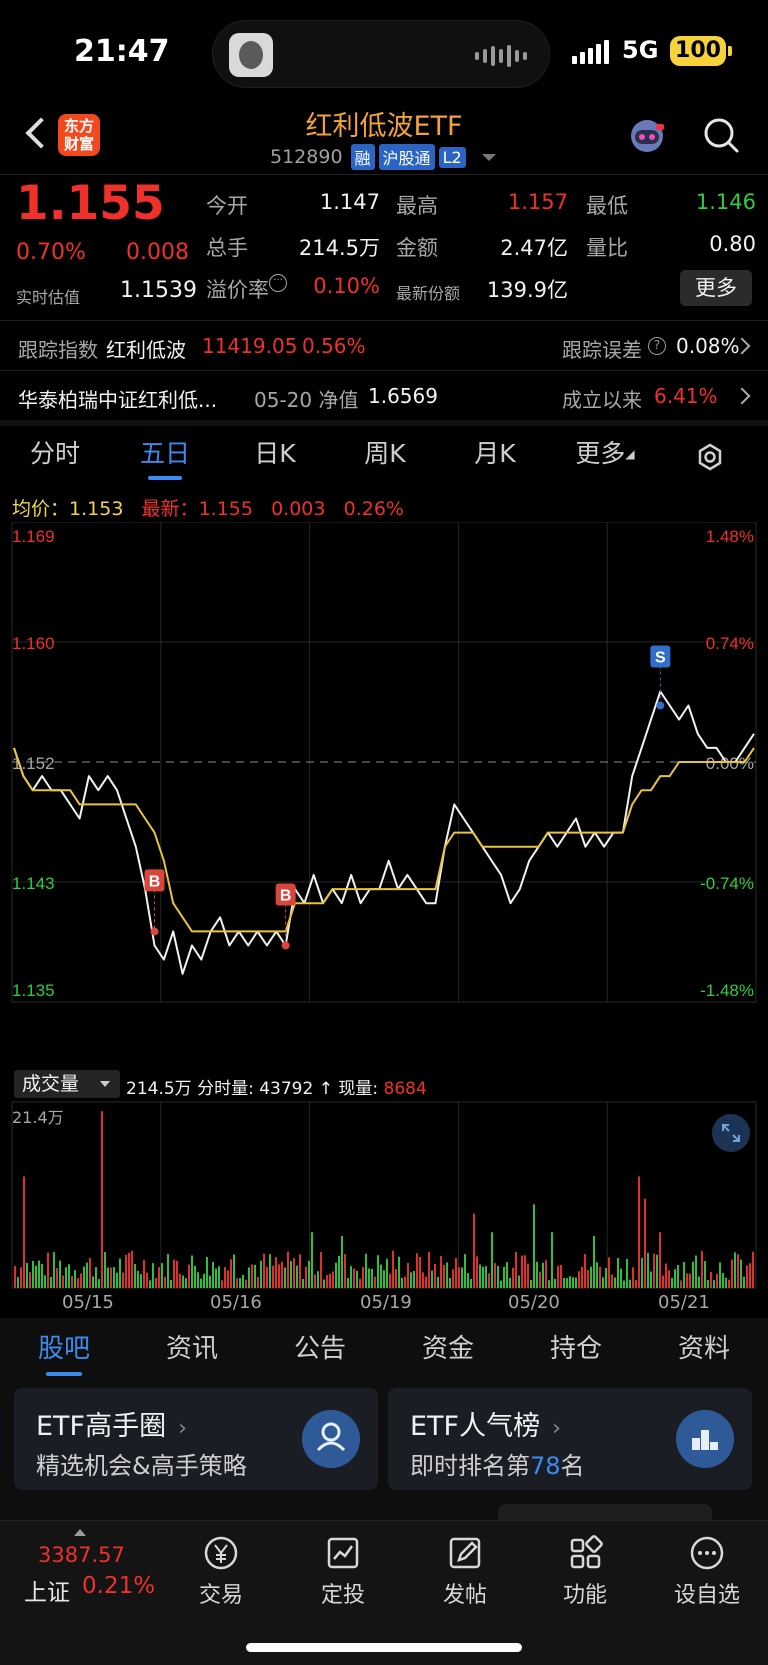 The image size is (768, 1665). What do you see at coordinates (111, 1426) in the screenshot?
I see `card-title: ETF高手圈 ›` at bounding box center [111, 1426].